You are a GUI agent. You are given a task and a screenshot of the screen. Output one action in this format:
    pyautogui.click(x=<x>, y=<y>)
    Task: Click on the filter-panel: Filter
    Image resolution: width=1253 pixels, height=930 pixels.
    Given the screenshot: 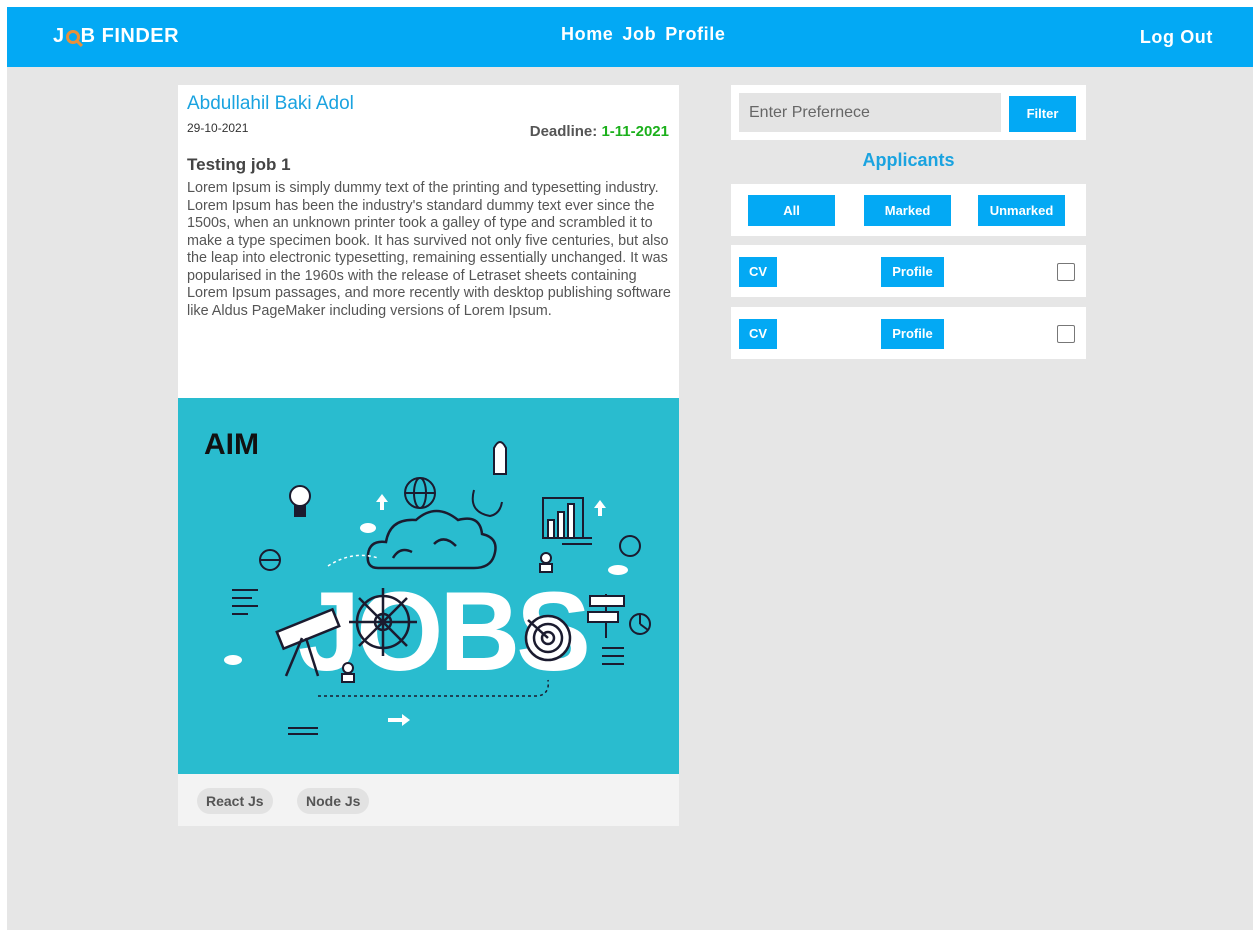 What is the action you would take?
    pyautogui.click(x=908, y=112)
    